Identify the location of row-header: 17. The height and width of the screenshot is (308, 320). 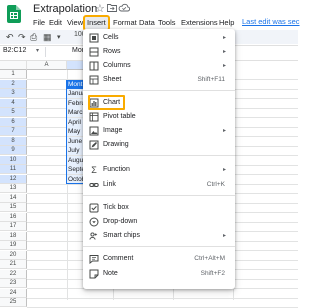
(13, 226).